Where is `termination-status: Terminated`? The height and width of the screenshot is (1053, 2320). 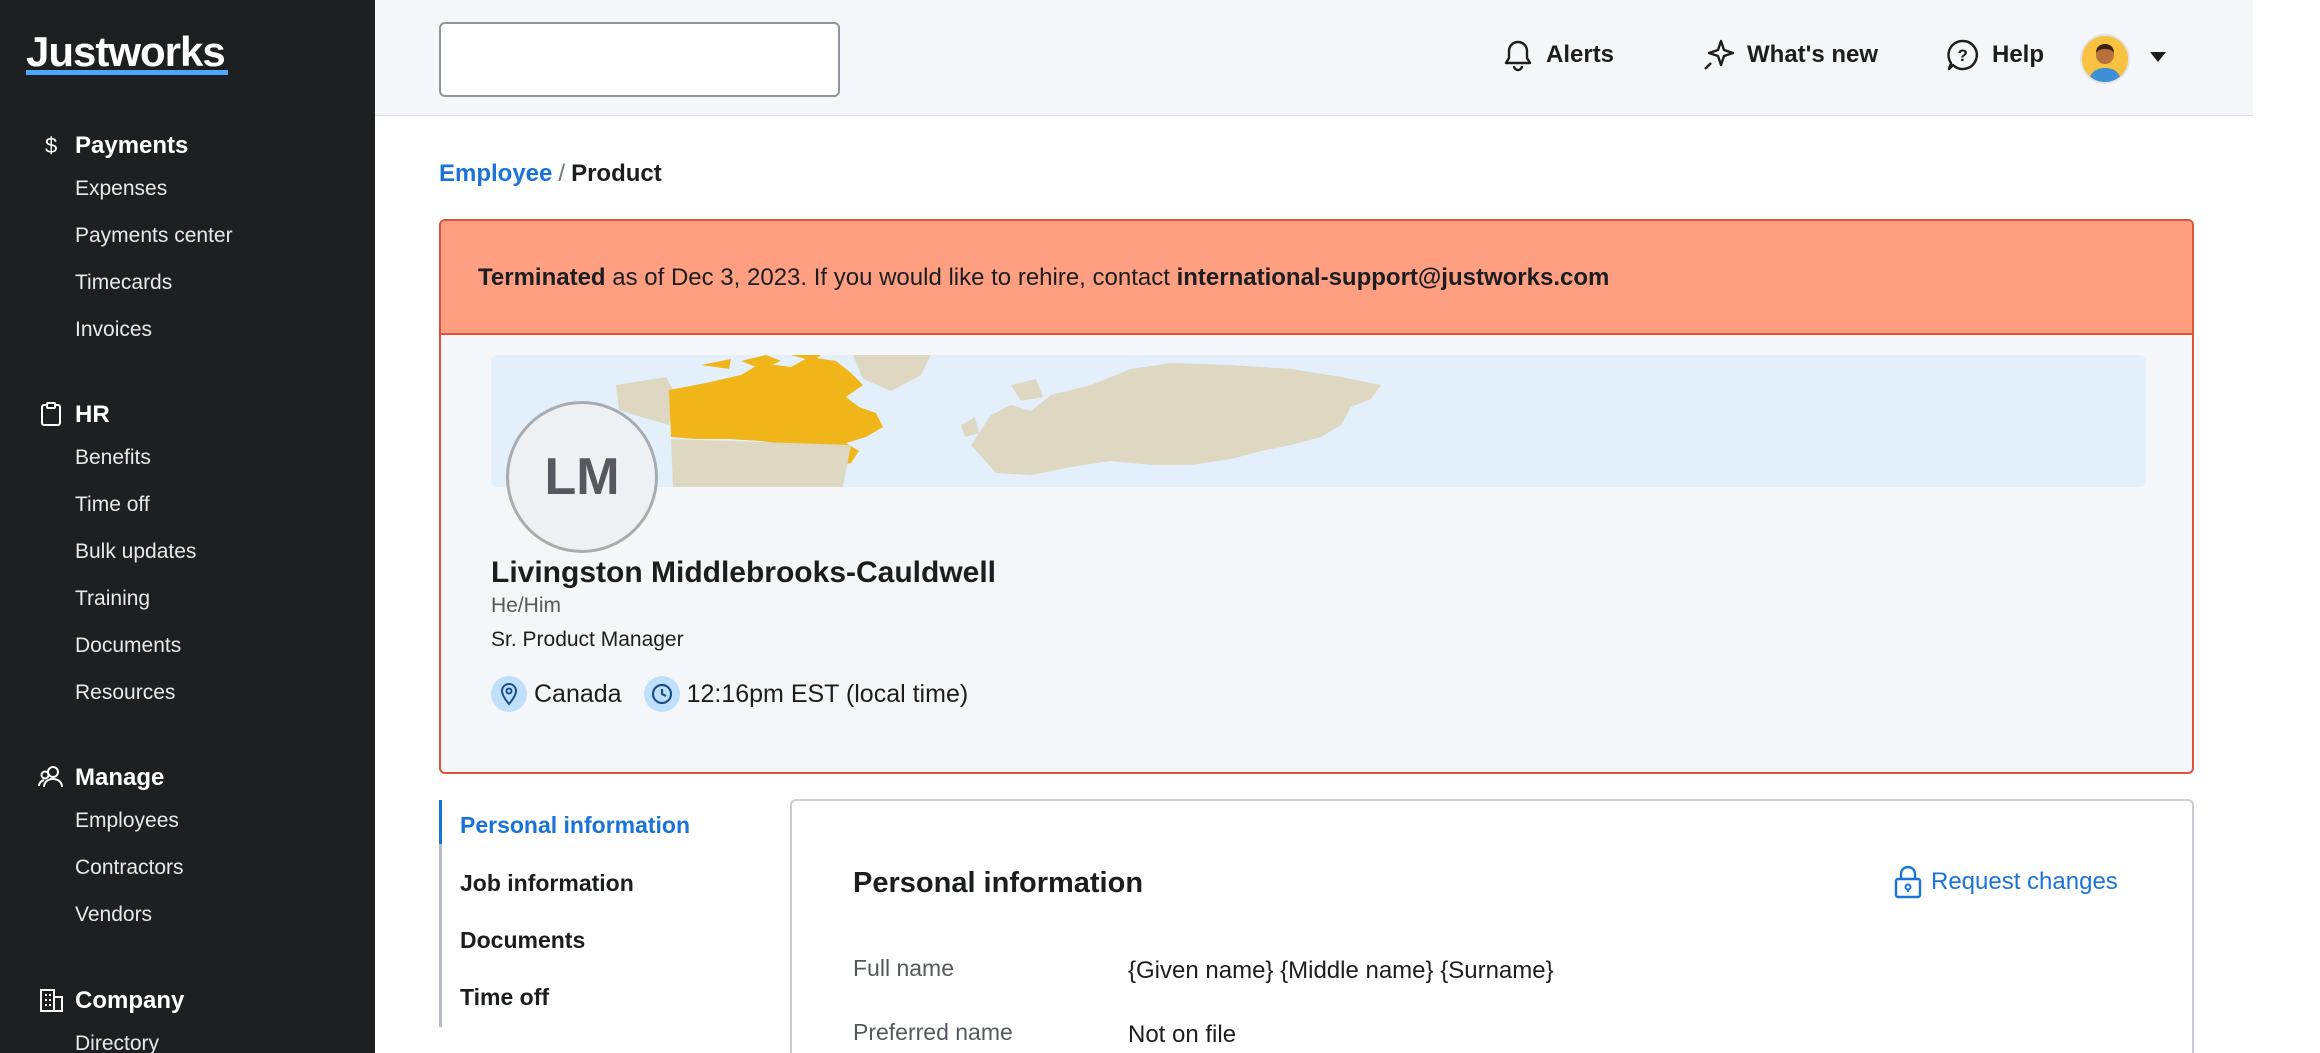 termination-status: Terminated is located at coordinates (542, 277).